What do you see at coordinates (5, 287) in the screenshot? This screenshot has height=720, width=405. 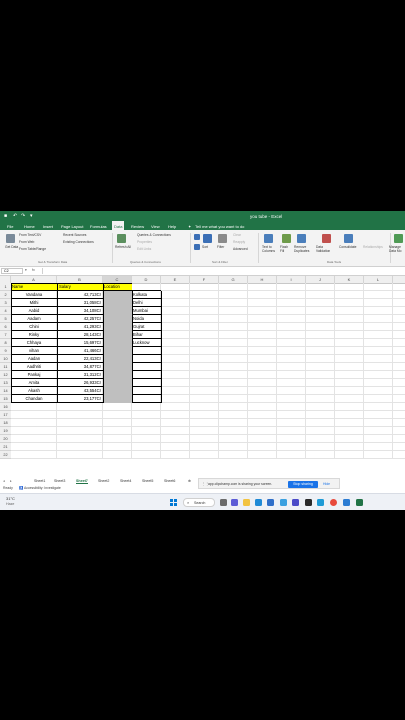 I see `row-header: 1` at bounding box center [5, 287].